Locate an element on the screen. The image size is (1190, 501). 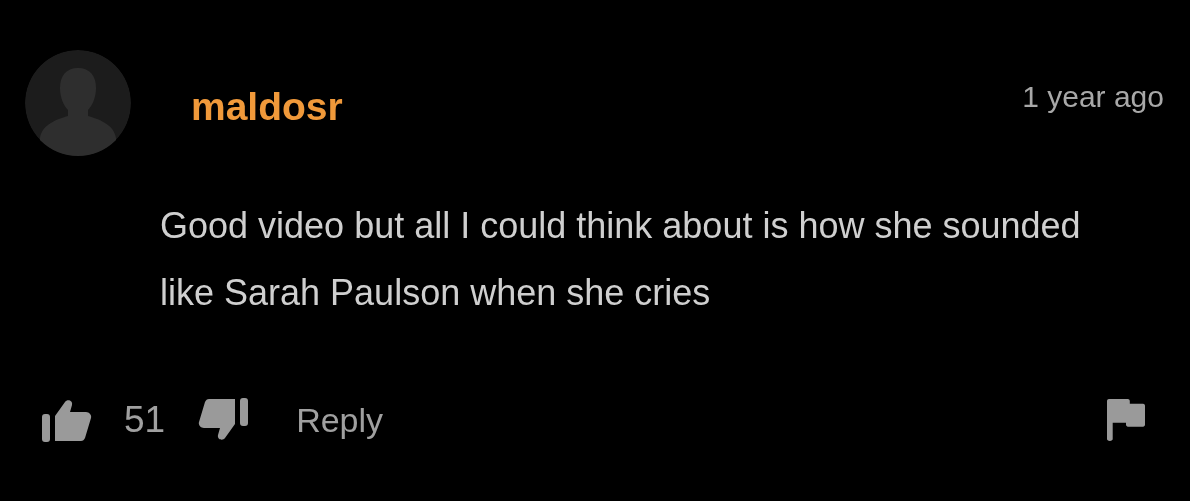
username: maldosr is located at coordinates (267, 107).